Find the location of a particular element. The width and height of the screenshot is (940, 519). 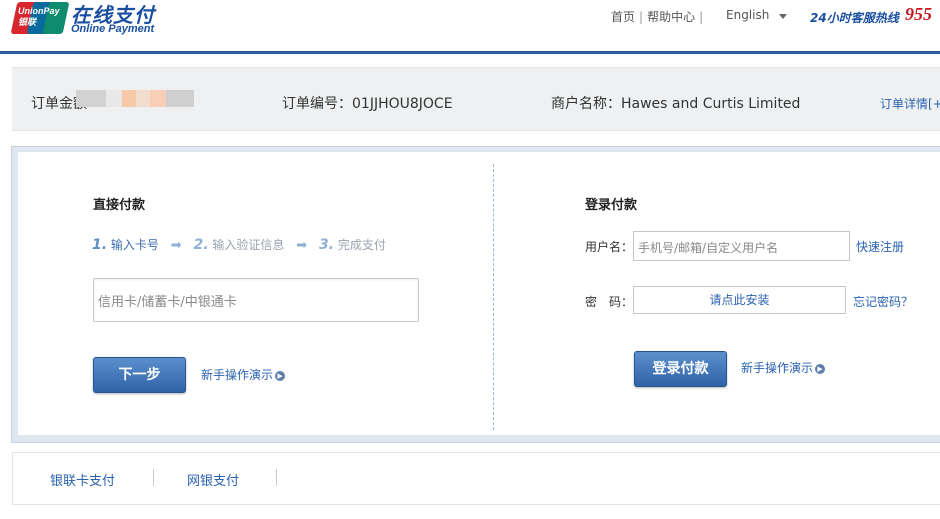

redacted-amount is located at coordinates (91, 98).